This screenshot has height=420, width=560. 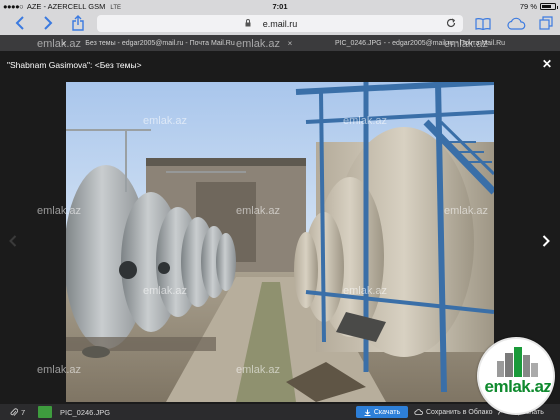 What do you see at coordinates (280, 6) in the screenshot?
I see `status-bar: ●●●●○ AZE - AZERCELL GSM LTE 7:01 79 %` at bounding box center [280, 6].